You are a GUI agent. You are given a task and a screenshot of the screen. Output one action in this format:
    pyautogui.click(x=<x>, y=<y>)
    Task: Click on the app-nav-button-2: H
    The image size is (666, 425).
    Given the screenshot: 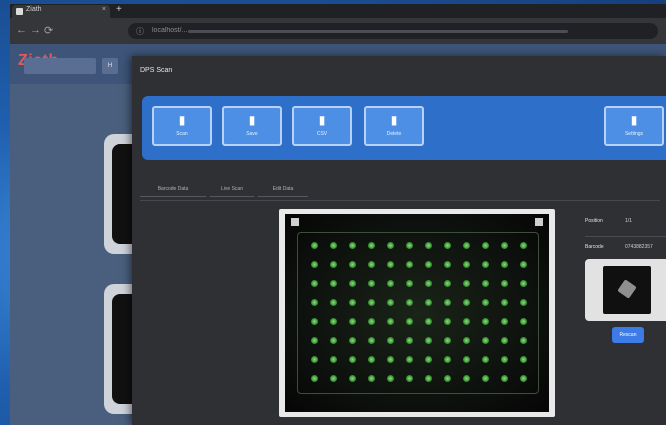 What is the action you would take?
    pyautogui.click(x=110, y=66)
    